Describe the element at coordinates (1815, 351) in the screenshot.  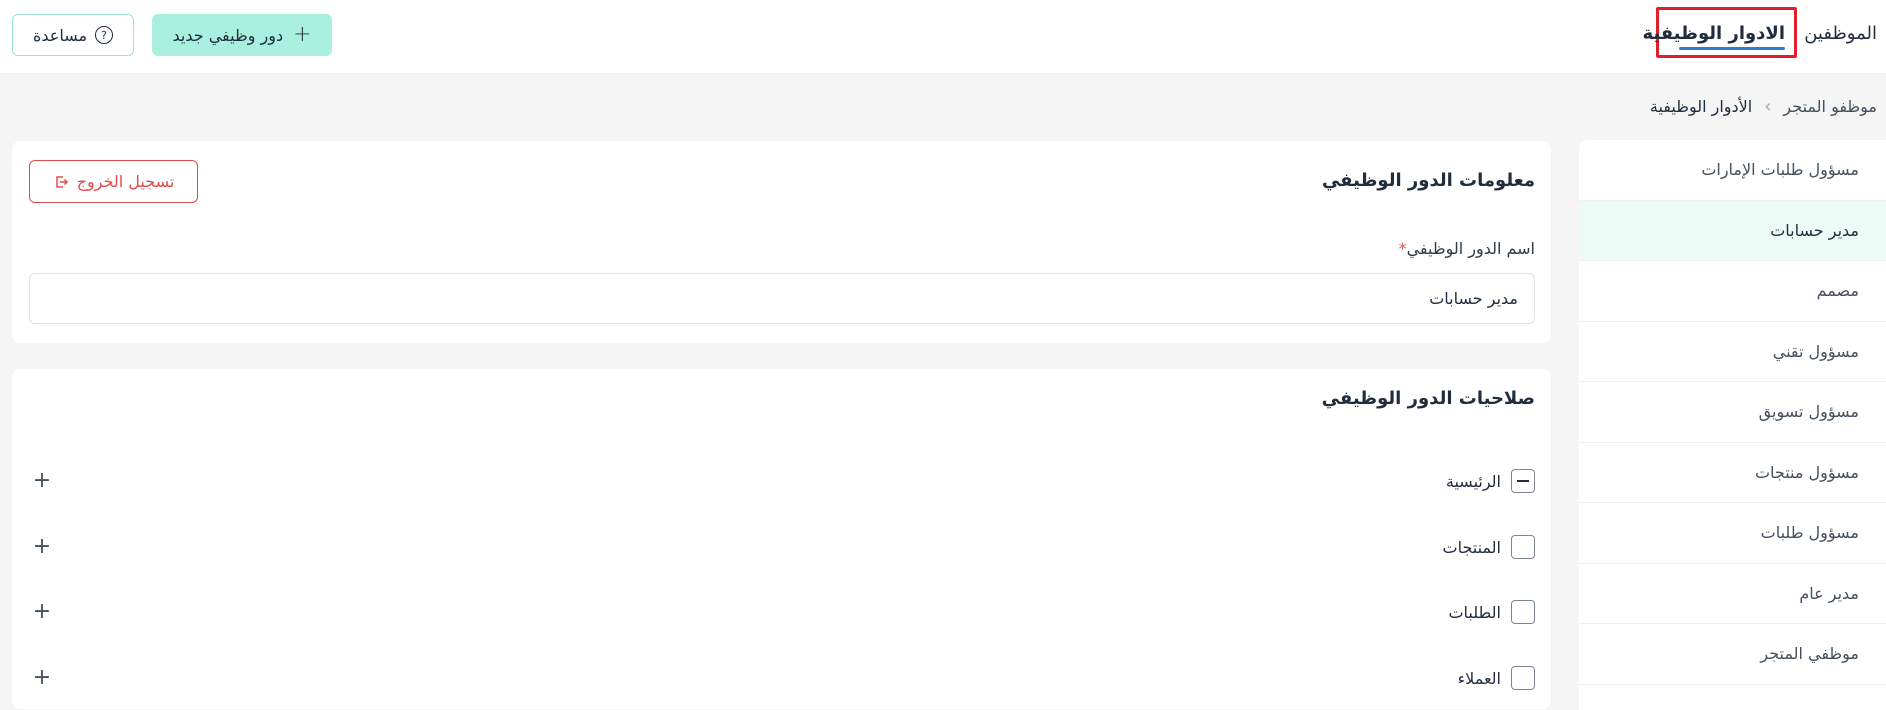
I see `sidebar-item-label: مسؤول تقني` at that location.